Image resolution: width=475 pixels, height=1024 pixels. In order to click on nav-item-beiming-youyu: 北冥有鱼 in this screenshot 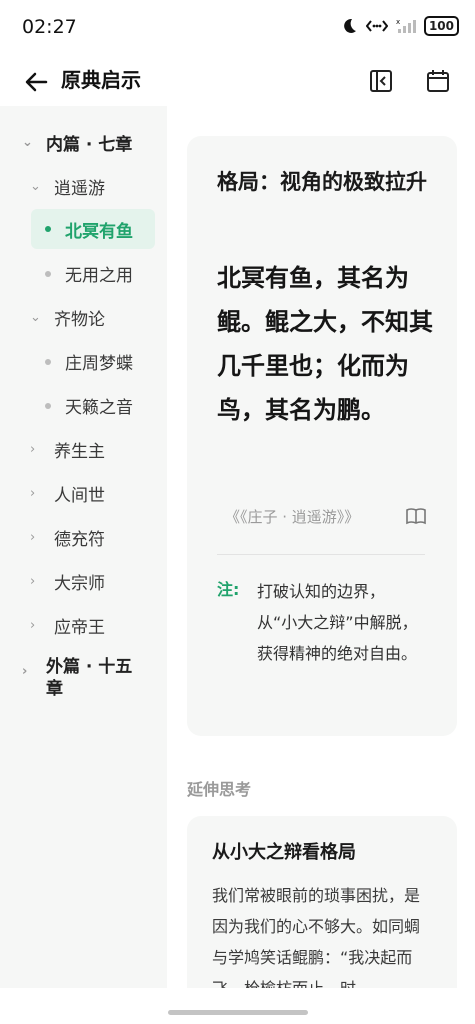, I will do `click(93, 229)`.